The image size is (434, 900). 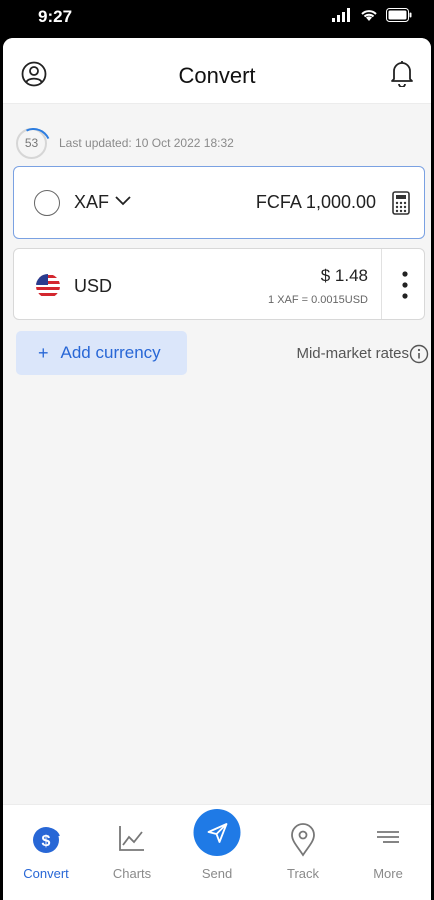 I want to click on tab-more: More, so click(x=388, y=852).